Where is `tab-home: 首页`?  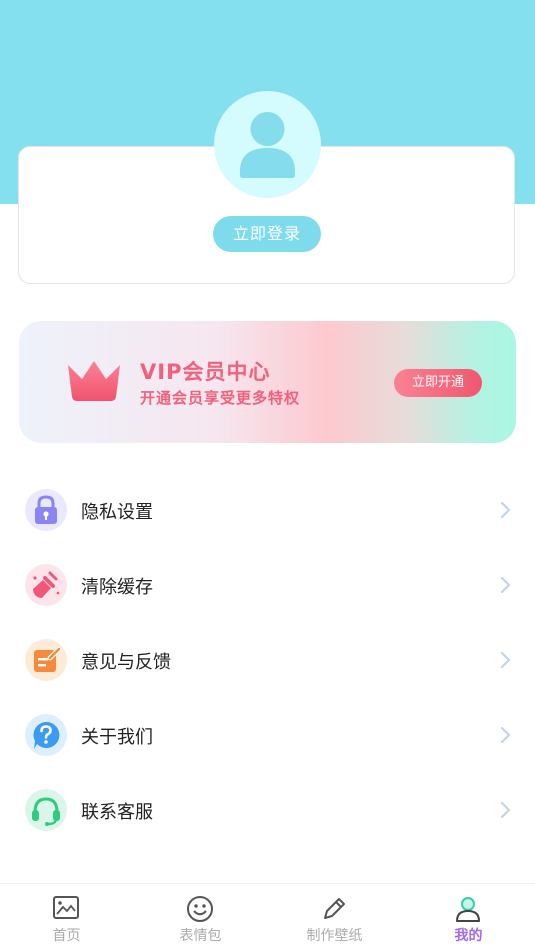
tab-home: 首页 is located at coordinates (66, 918).